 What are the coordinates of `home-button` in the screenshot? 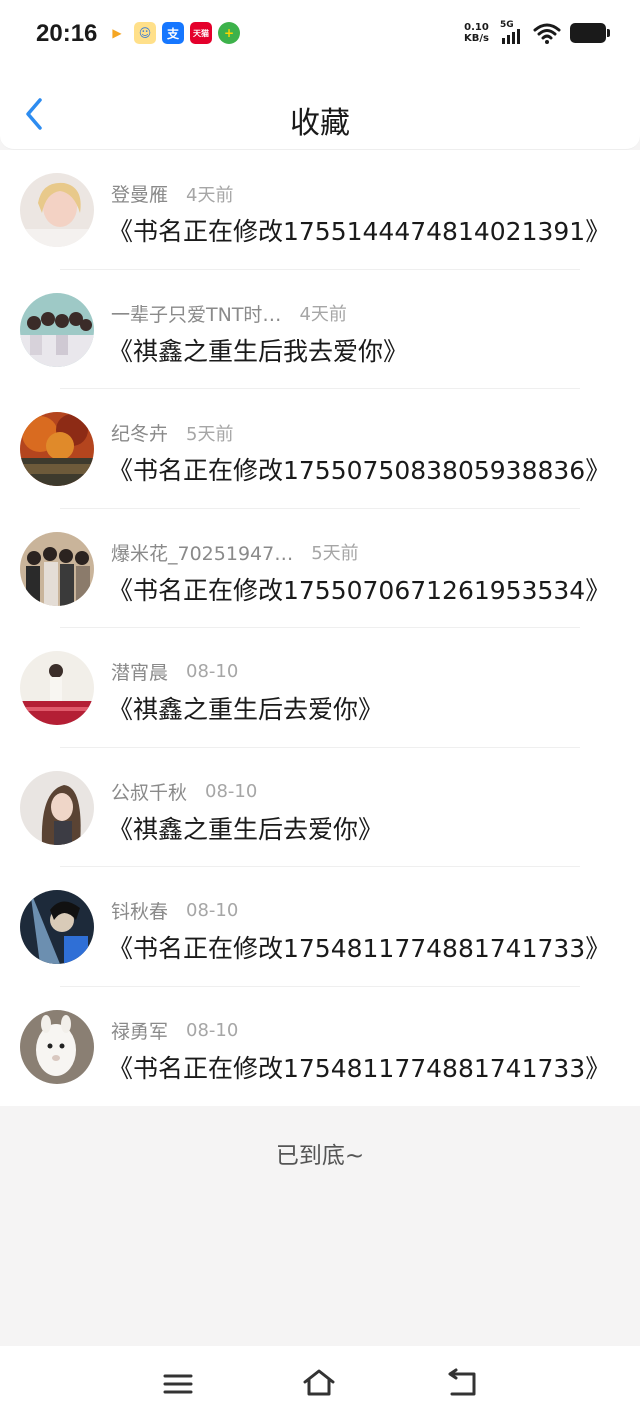 It's located at (319, 1383).